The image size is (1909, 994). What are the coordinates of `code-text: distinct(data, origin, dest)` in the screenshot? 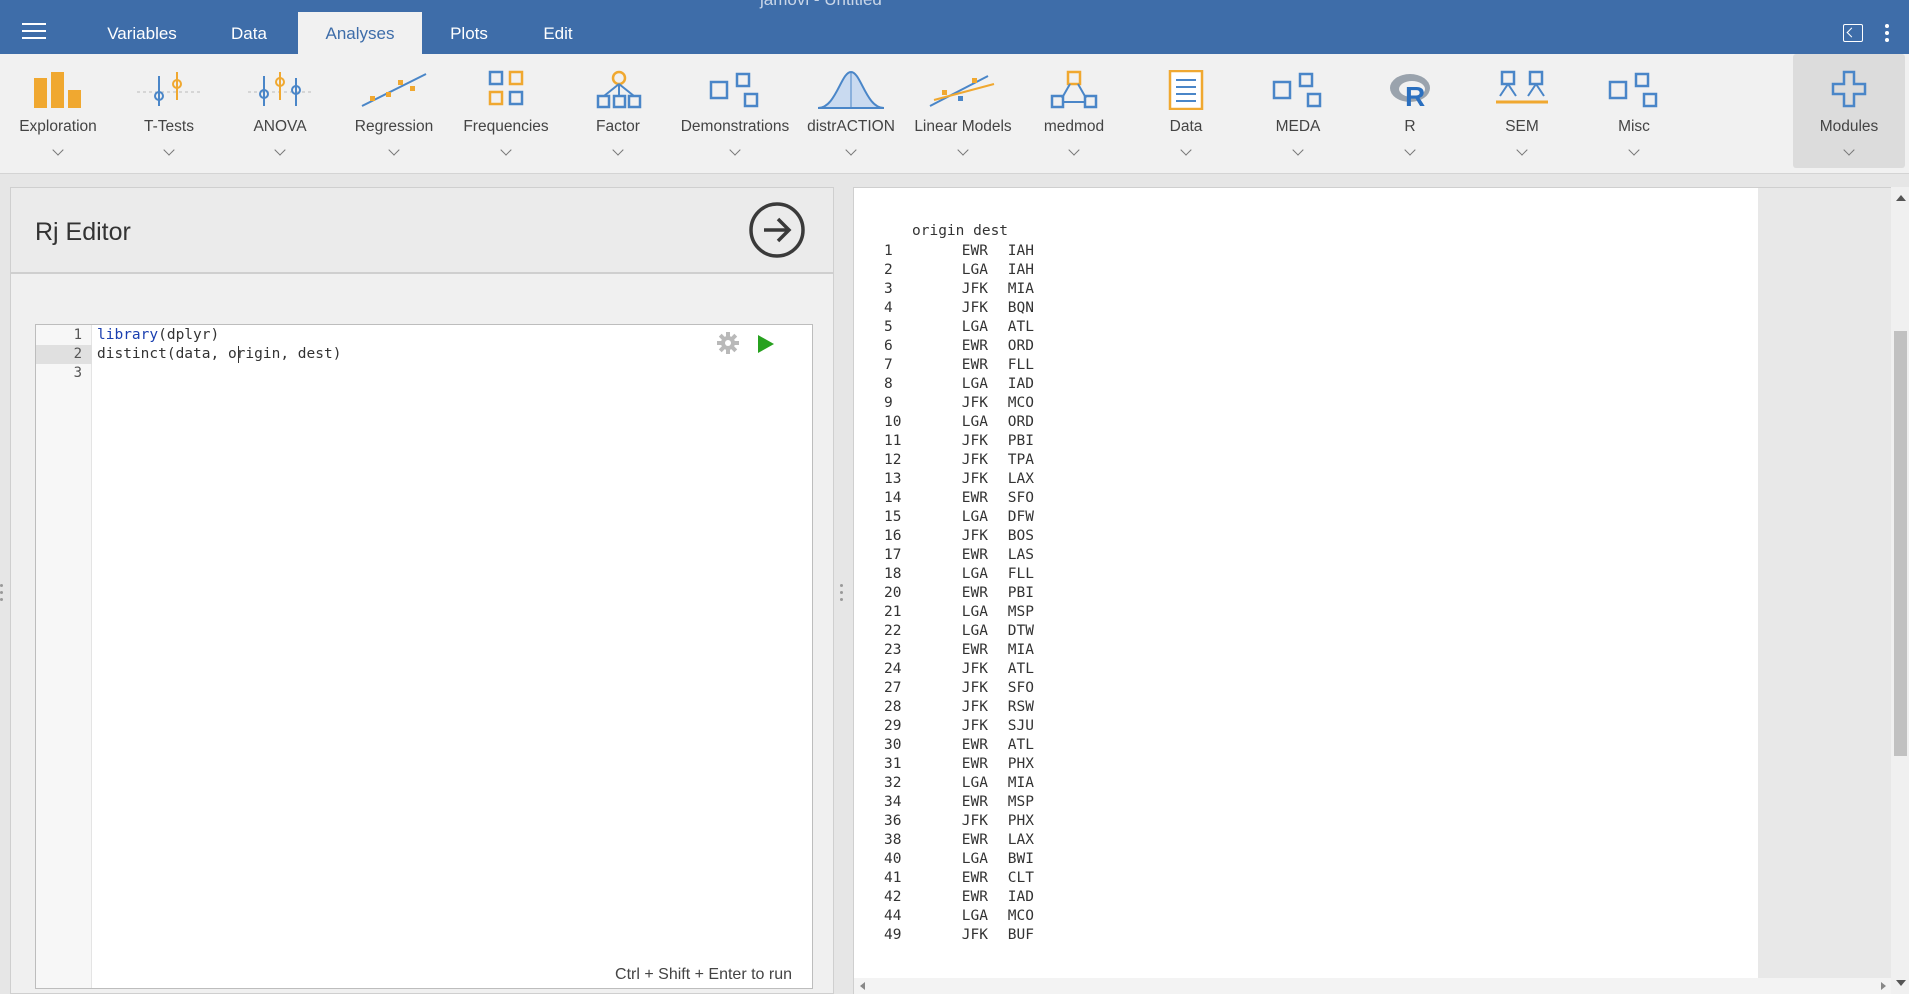 It's located at (219, 354).